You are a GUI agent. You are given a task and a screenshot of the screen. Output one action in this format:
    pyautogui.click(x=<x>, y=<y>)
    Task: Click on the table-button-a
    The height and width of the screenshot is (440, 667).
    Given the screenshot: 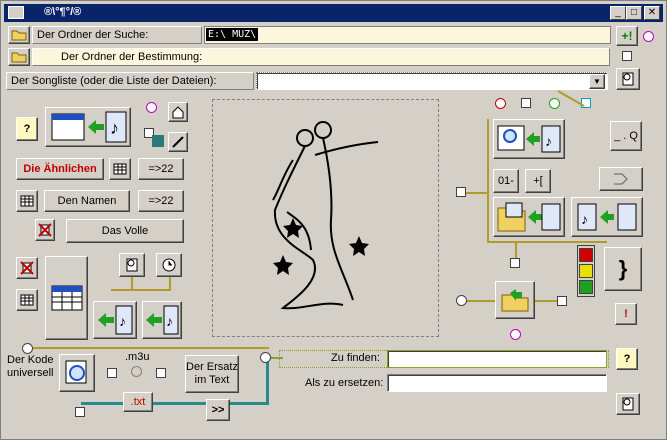 What is the action you would take?
    pyautogui.click(x=120, y=169)
    